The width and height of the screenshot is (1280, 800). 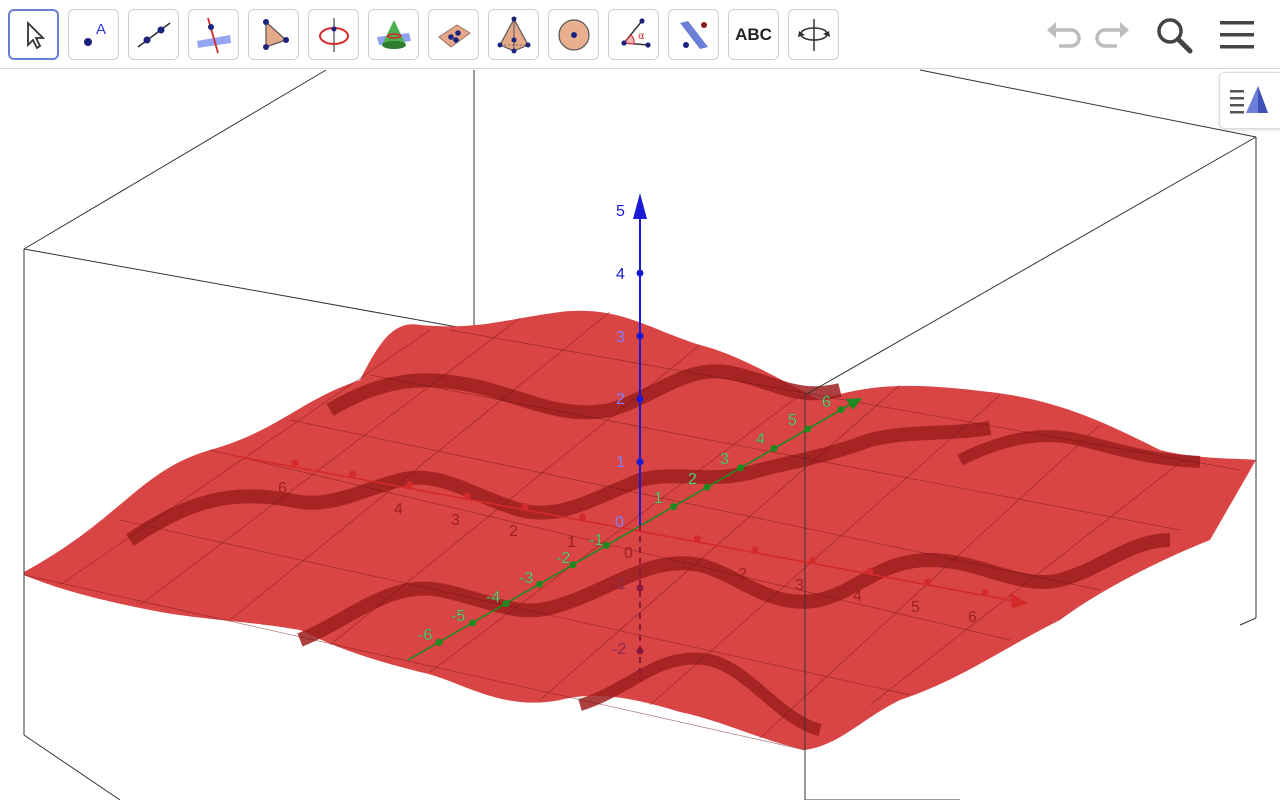 I want to click on y-label-4: 4, so click(x=760, y=439).